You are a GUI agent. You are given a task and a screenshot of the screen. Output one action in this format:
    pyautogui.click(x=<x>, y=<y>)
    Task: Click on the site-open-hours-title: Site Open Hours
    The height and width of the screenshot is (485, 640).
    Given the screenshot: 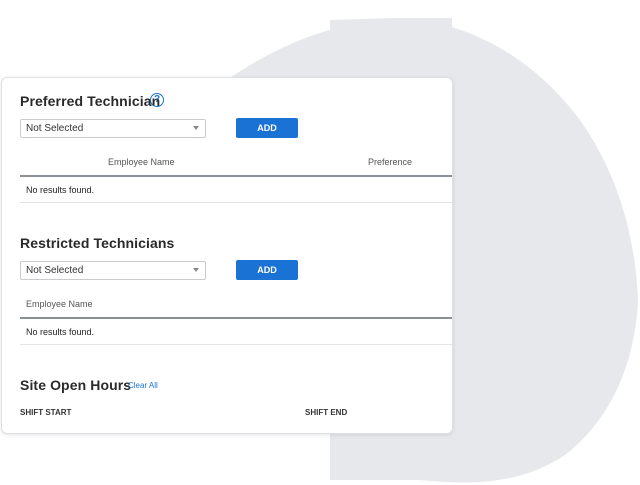 What is the action you would take?
    pyautogui.click(x=76, y=385)
    